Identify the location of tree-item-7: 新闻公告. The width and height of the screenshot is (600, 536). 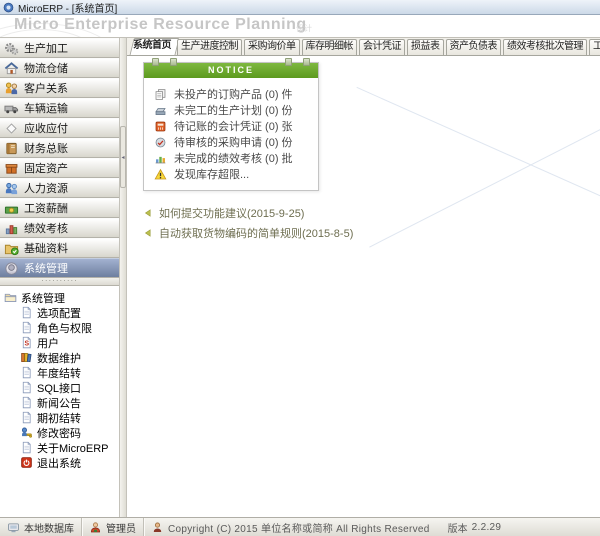
(61, 402).